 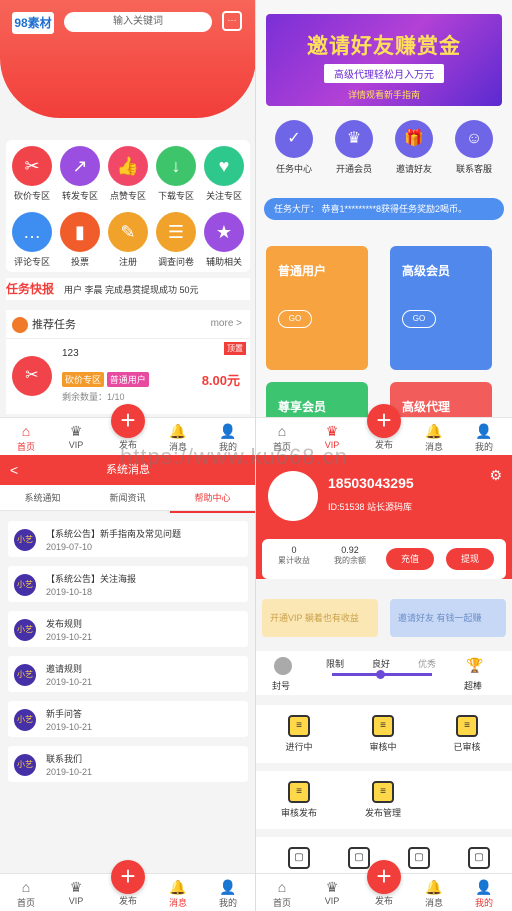 I want to click on category-3: ↓ 下载专区, so click(x=176, y=174).